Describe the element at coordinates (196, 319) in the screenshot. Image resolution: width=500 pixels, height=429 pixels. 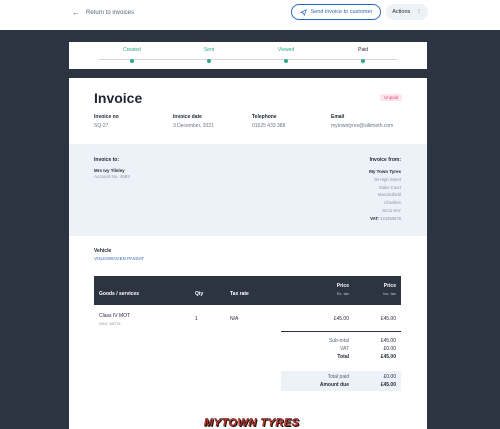
I see `item-qty: 1` at that location.